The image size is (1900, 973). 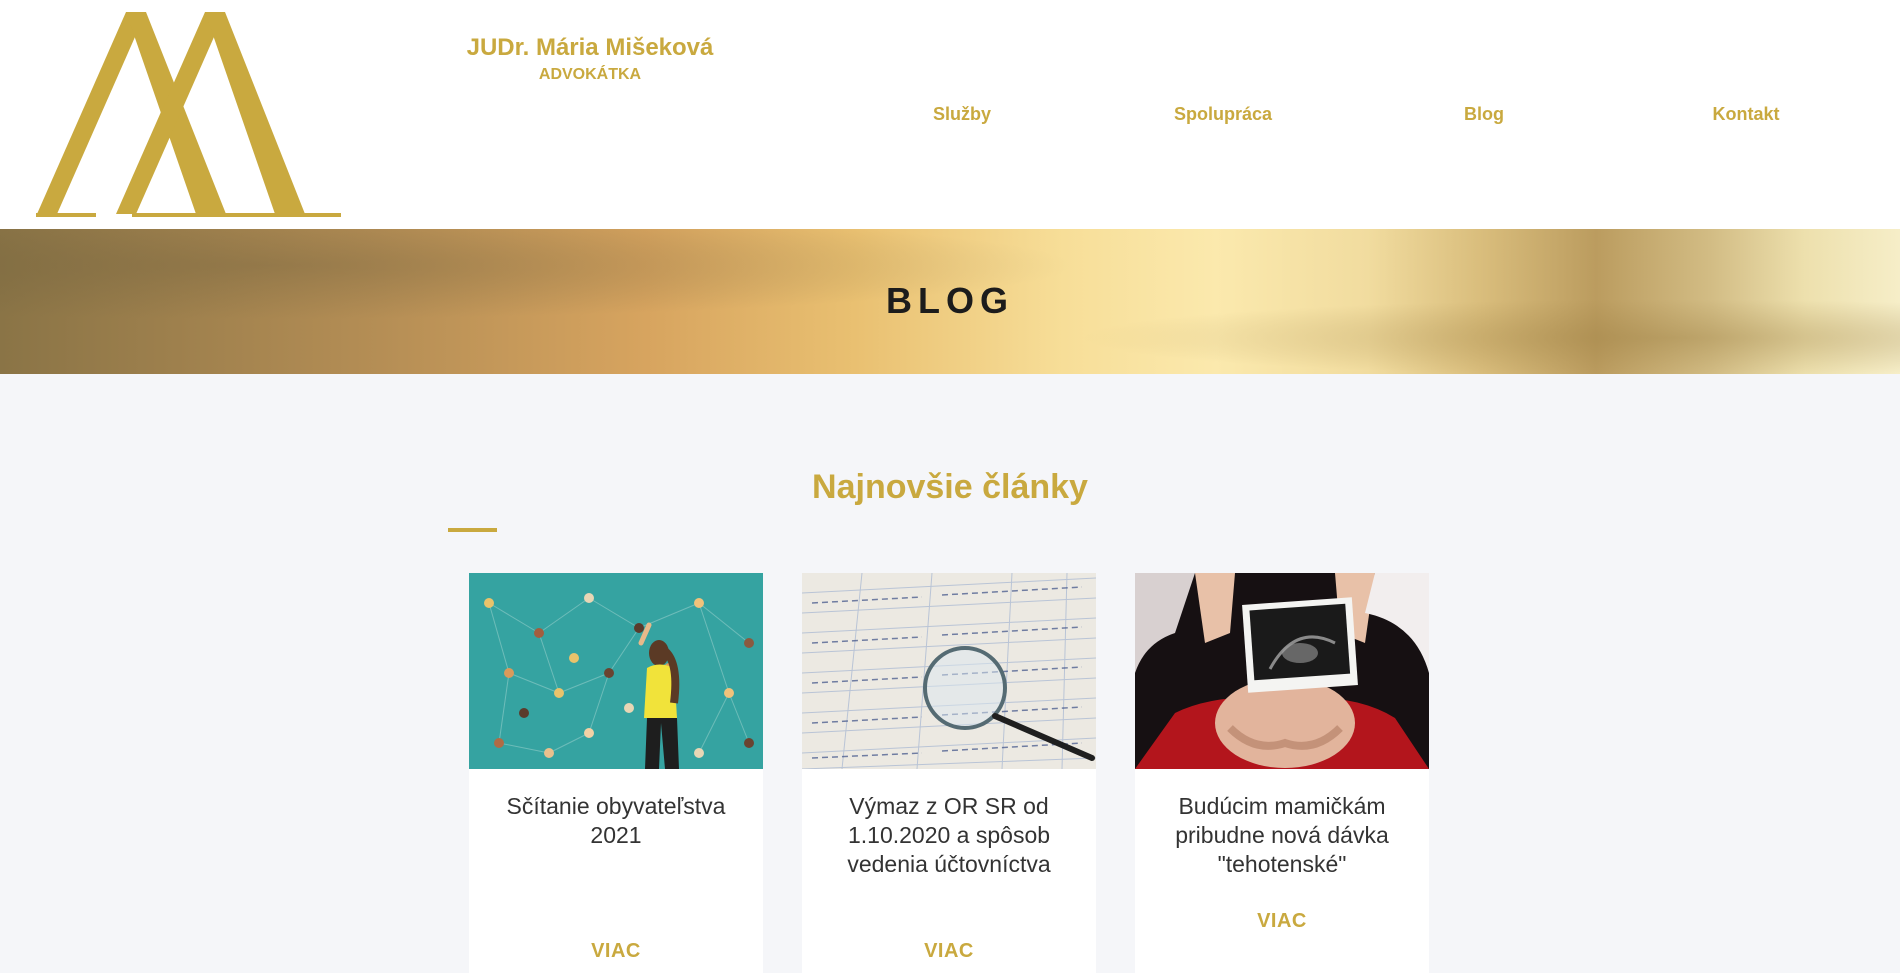 What do you see at coordinates (472, 530) in the screenshot?
I see `section-title-divider` at bounding box center [472, 530].